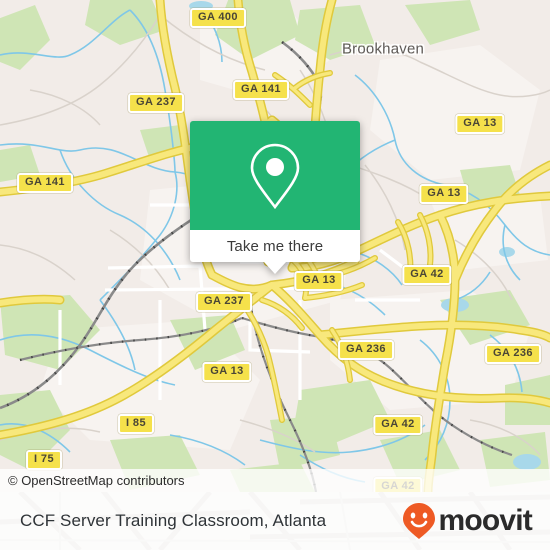 Image resolution: width=550 pixels, height=550 pixels. I want to click on road-shield: I 75, so click(44, 460).